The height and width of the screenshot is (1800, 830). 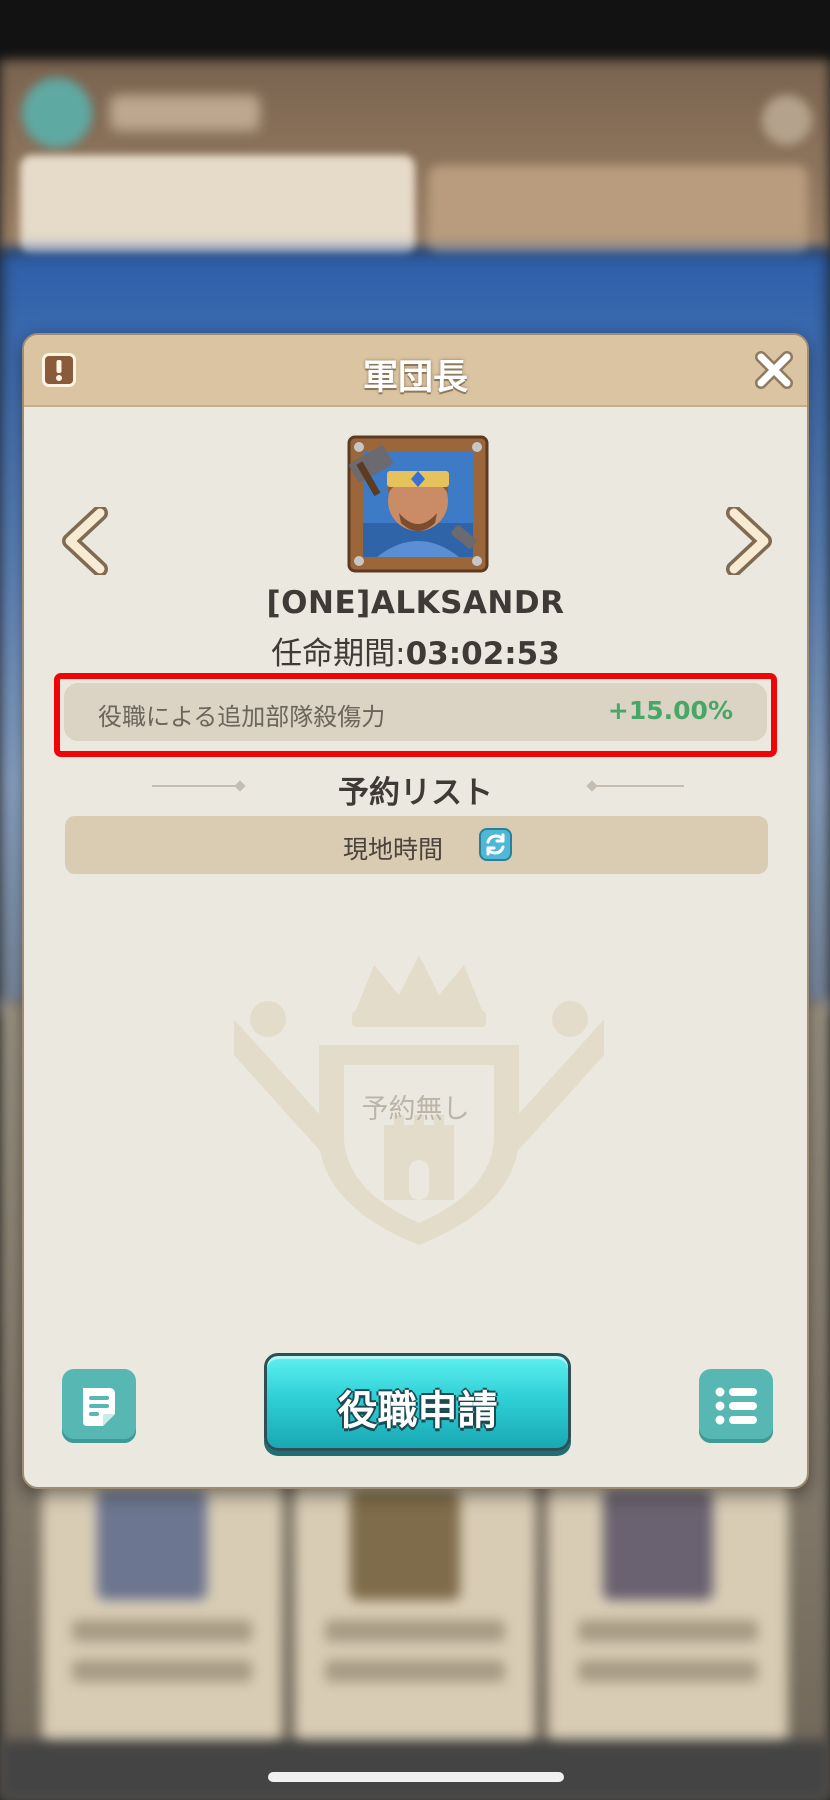 I want to click on timezone-toggle: 現地時間, so click(x=416, y=845).